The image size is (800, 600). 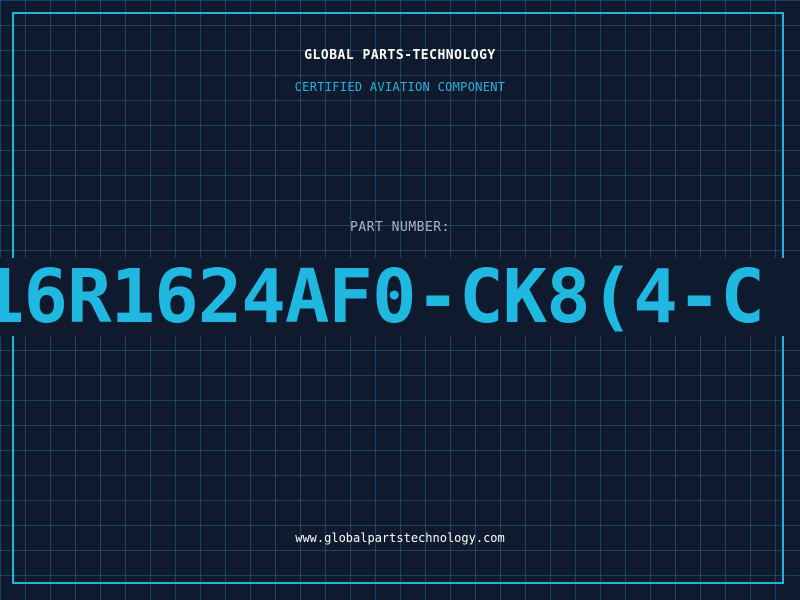 I want to click on part-number-band: 16R1624AF0-CK8(4-C, so click(x=400, y=297).